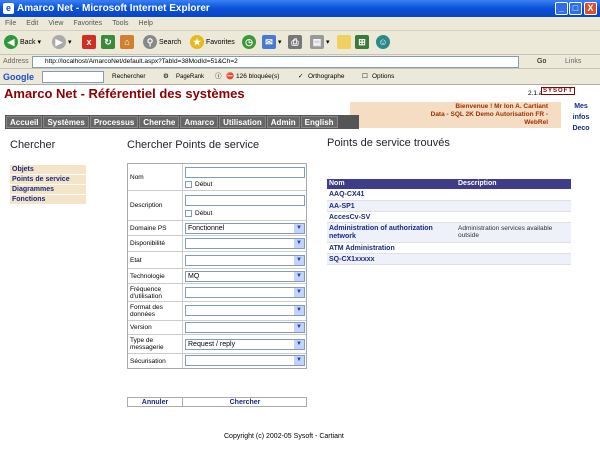 This screenshot has width=600, height=449. I want to click on gear-icon: ⚙, so click(166, 77).